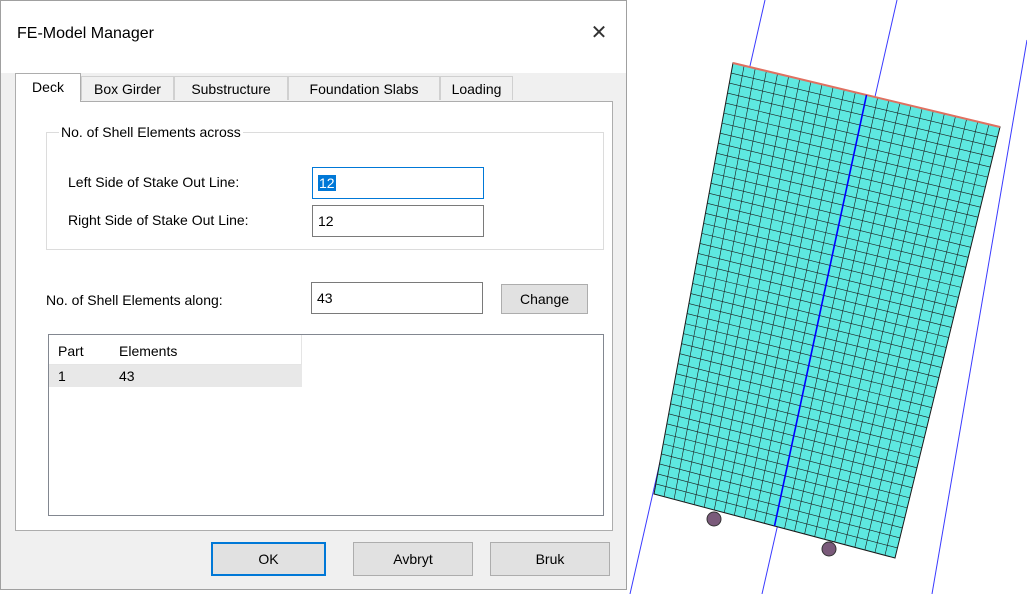 The width and height of the screenshot is (1027, 597). I want to click on tab-loading: Loading, so click(476, 88).